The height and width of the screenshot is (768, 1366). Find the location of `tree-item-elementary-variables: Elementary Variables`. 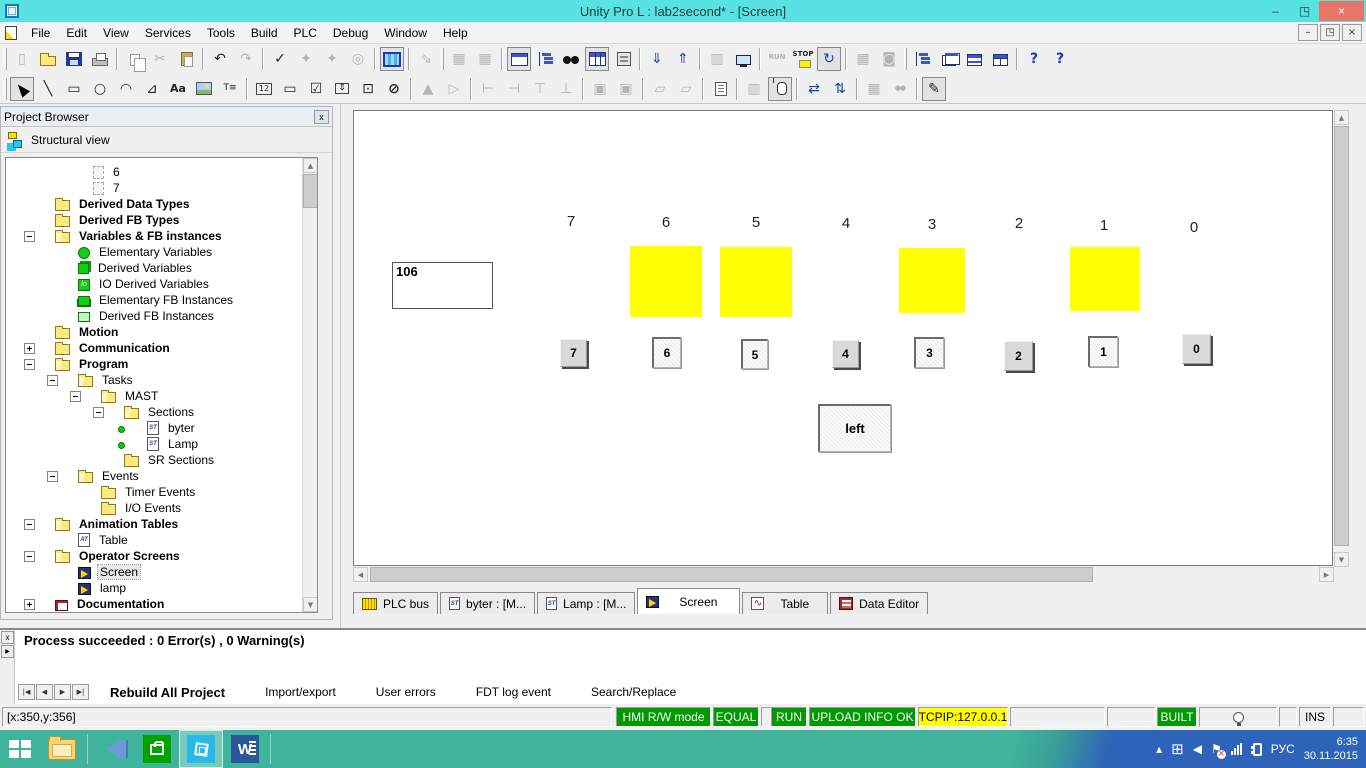

tree-item-elementary-variables: Elementary Variables is located at coordinates (110, 252).